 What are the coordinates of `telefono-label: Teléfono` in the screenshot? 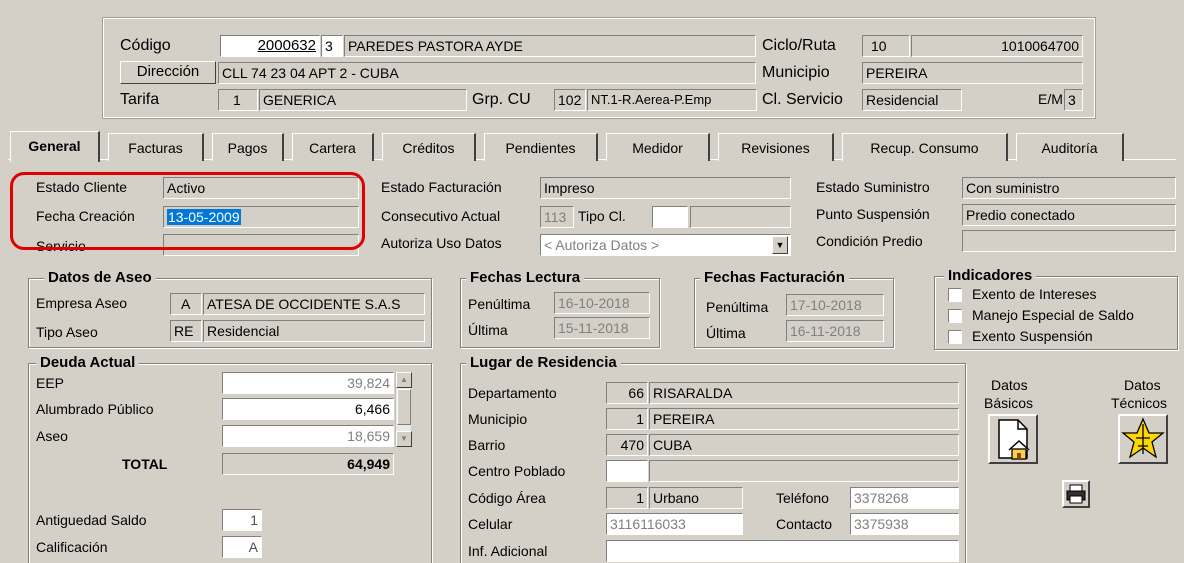 It's located at (802, 498).